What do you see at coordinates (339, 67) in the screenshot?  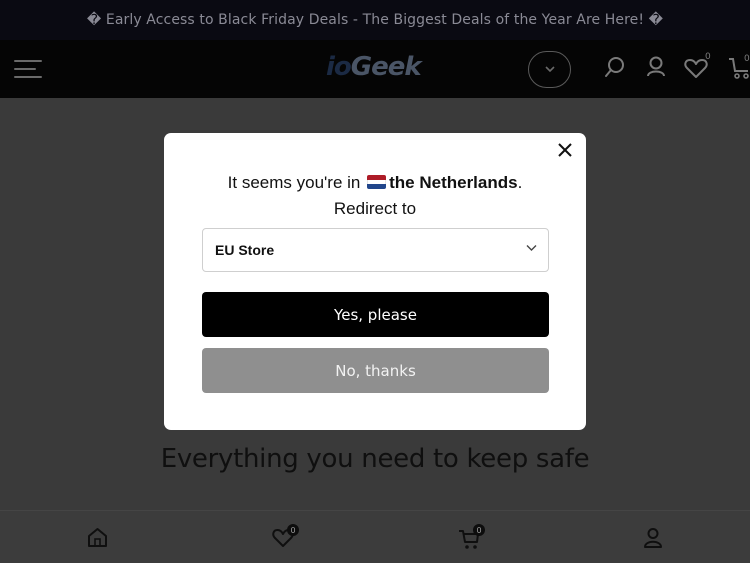 I see `logo-part-1: io` at bounding box center [339, 67].